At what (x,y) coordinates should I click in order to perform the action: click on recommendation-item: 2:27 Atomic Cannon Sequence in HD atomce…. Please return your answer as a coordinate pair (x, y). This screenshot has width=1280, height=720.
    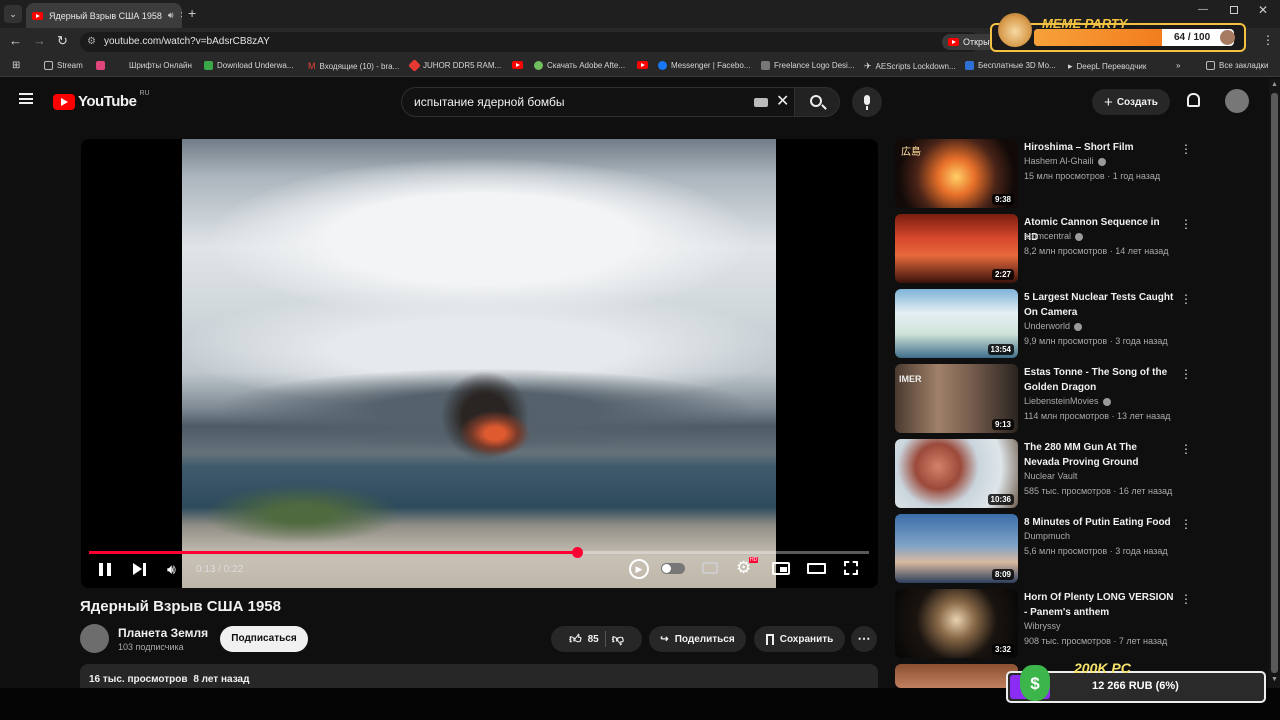
    Looking at the image, I should click on (1045, 249).